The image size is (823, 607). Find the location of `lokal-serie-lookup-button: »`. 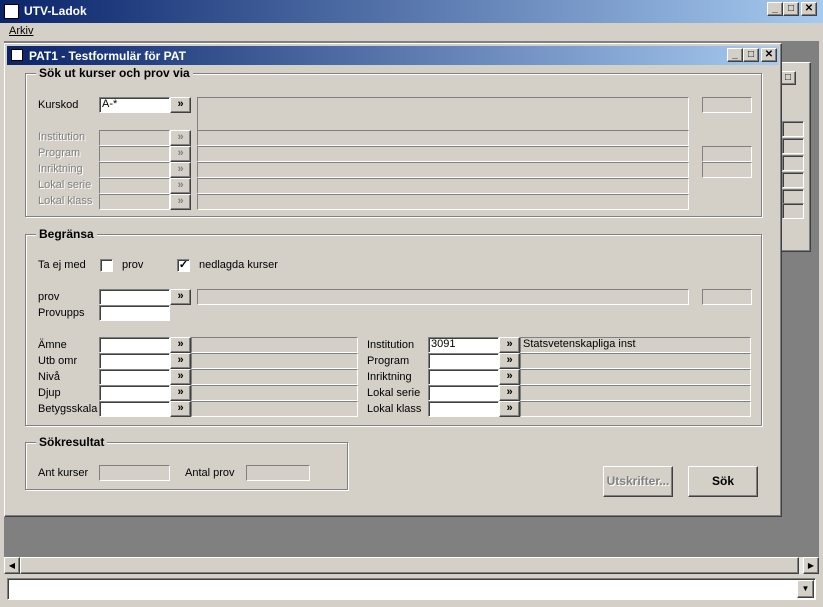

lokal-serie-lookup-button: » is located at coordinates (180, 186).